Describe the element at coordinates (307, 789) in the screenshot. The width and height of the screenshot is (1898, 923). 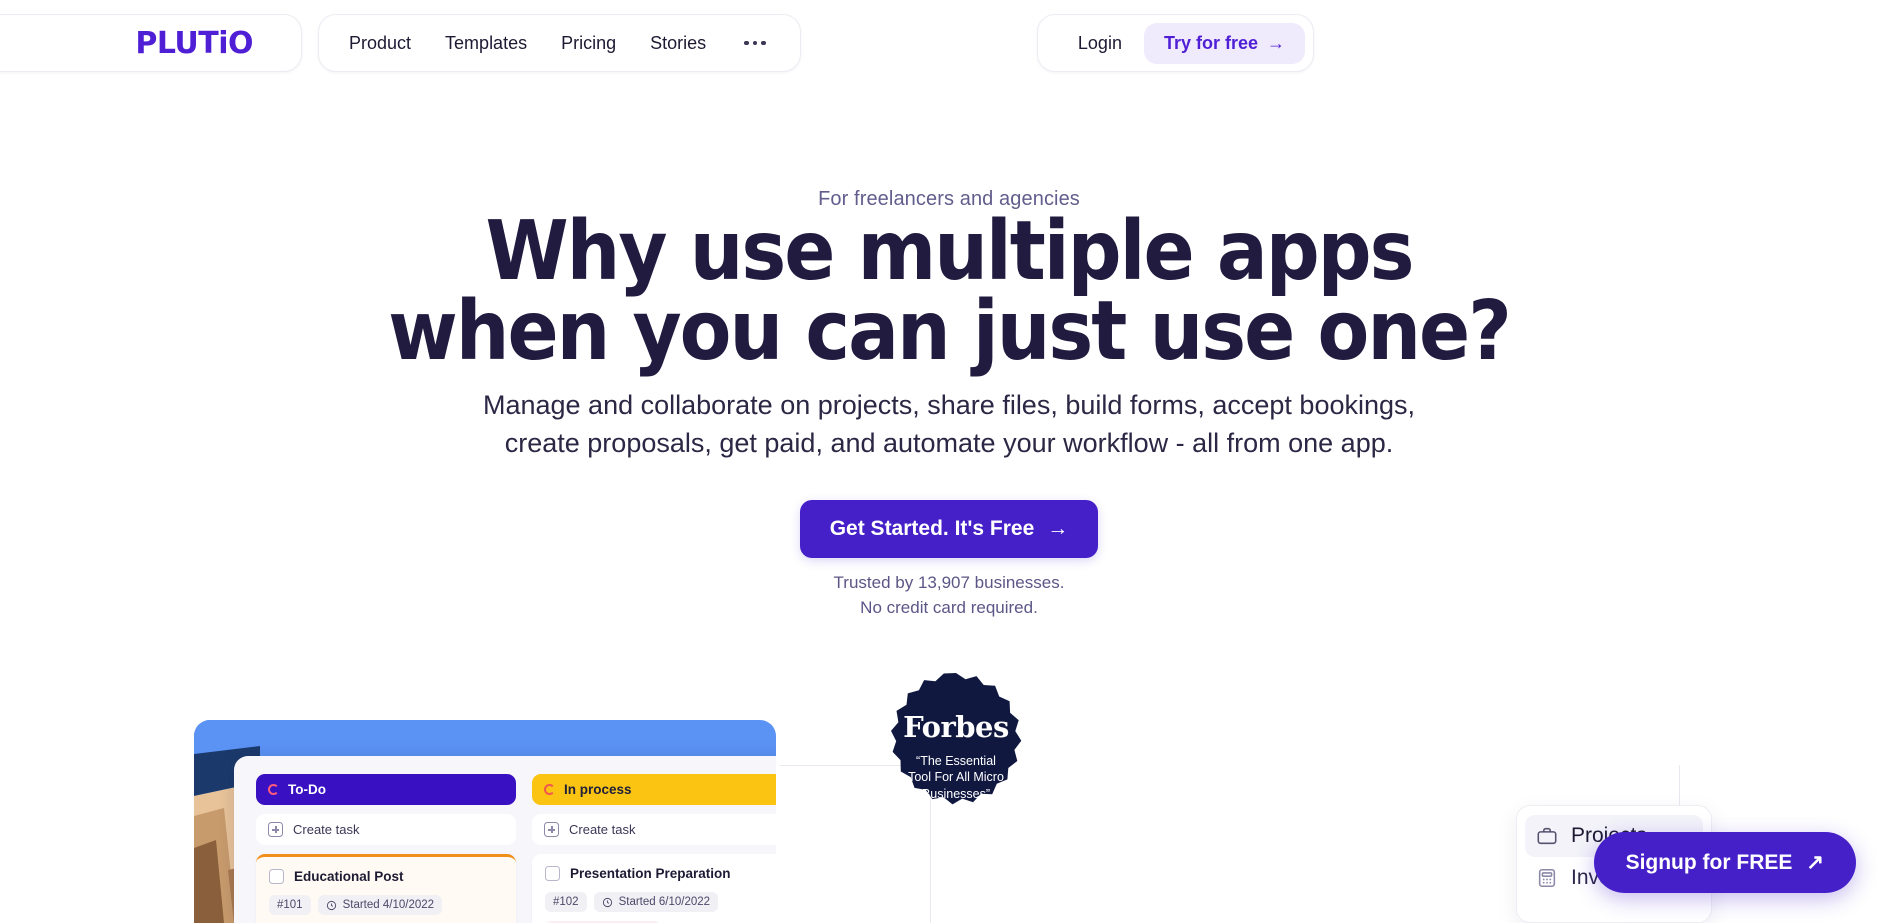
I see `column-title-todo: To-Do` at that location.